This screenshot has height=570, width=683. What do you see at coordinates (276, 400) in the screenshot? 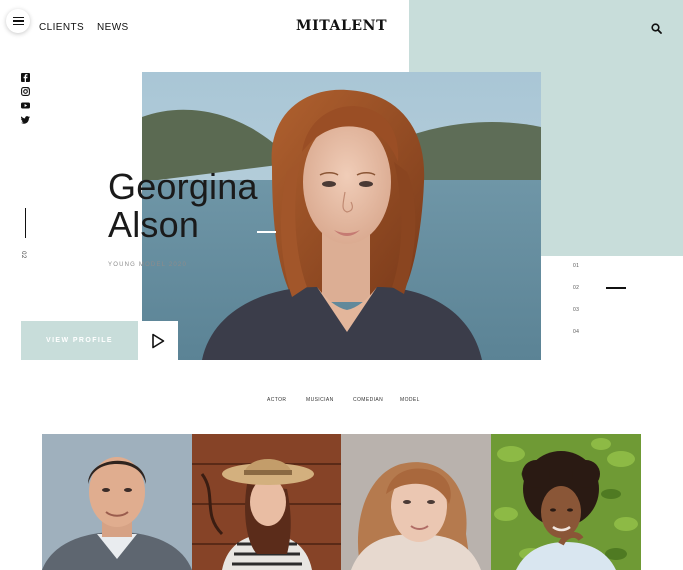
I see `category-filter-actor: ACTOR` at bounding box center [276, 400].